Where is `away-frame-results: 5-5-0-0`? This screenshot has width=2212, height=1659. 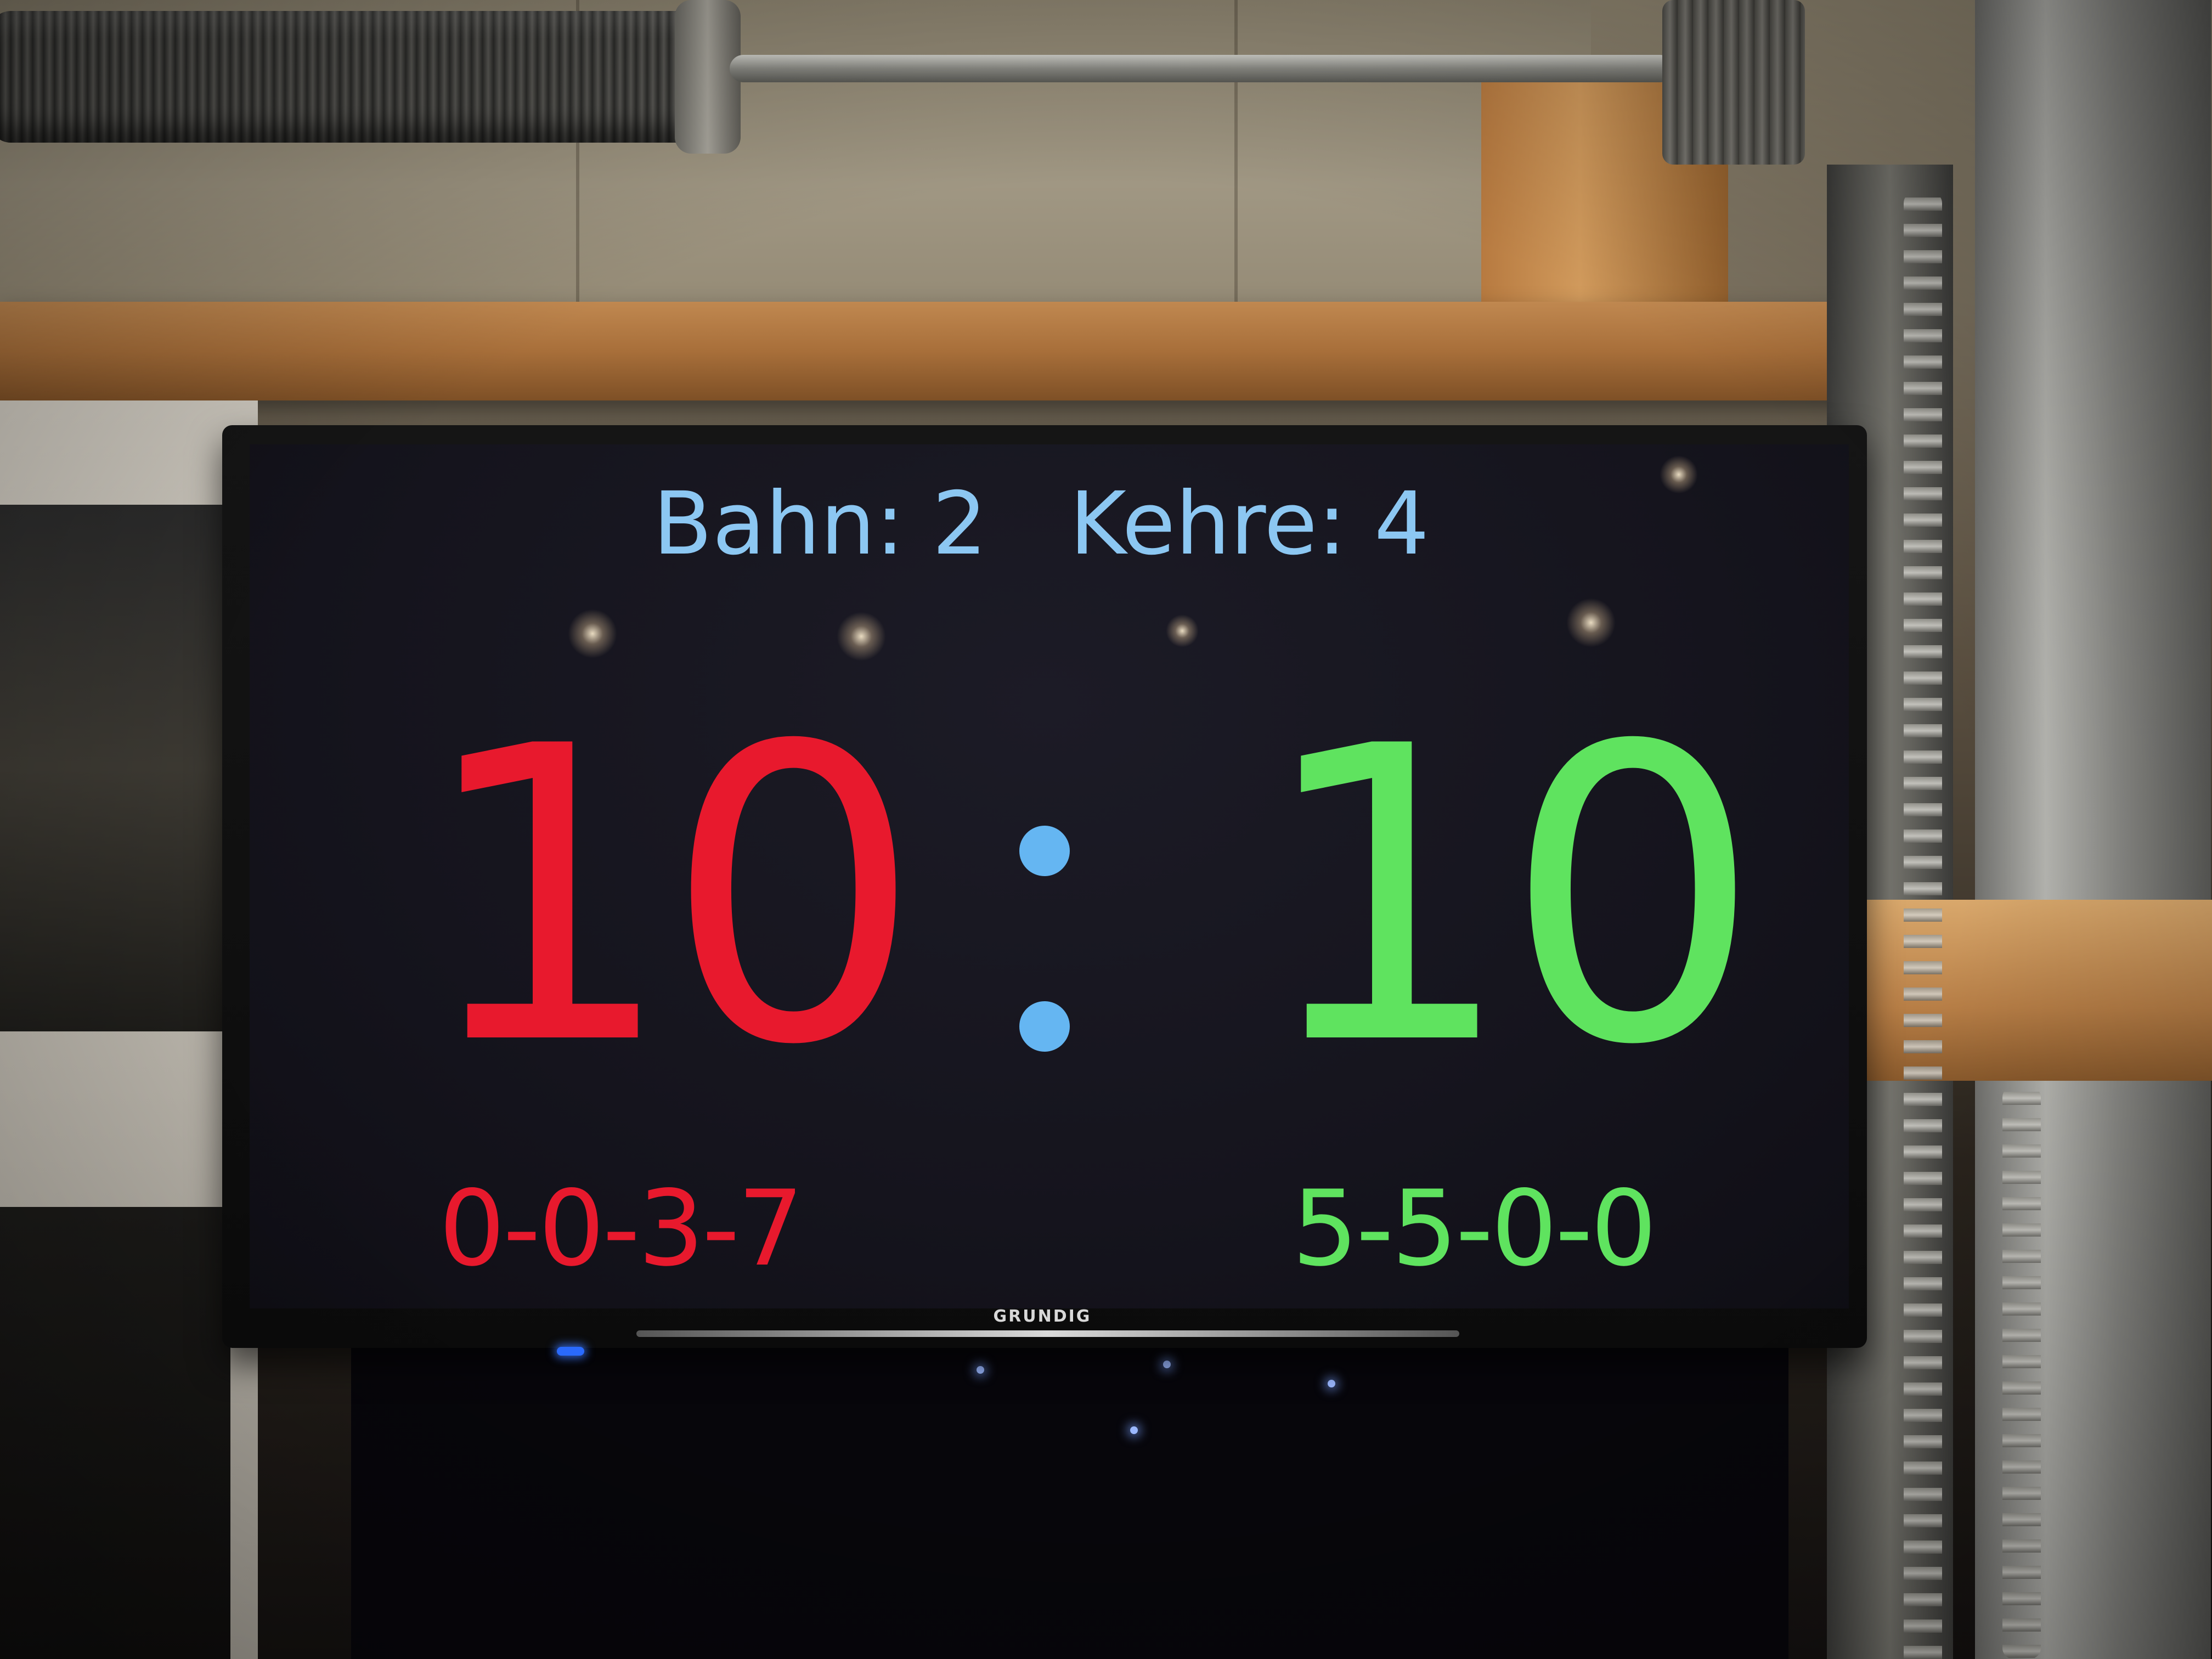 away-frame-results: 5-5-0-0 is located at coordinates (1475, 1228).